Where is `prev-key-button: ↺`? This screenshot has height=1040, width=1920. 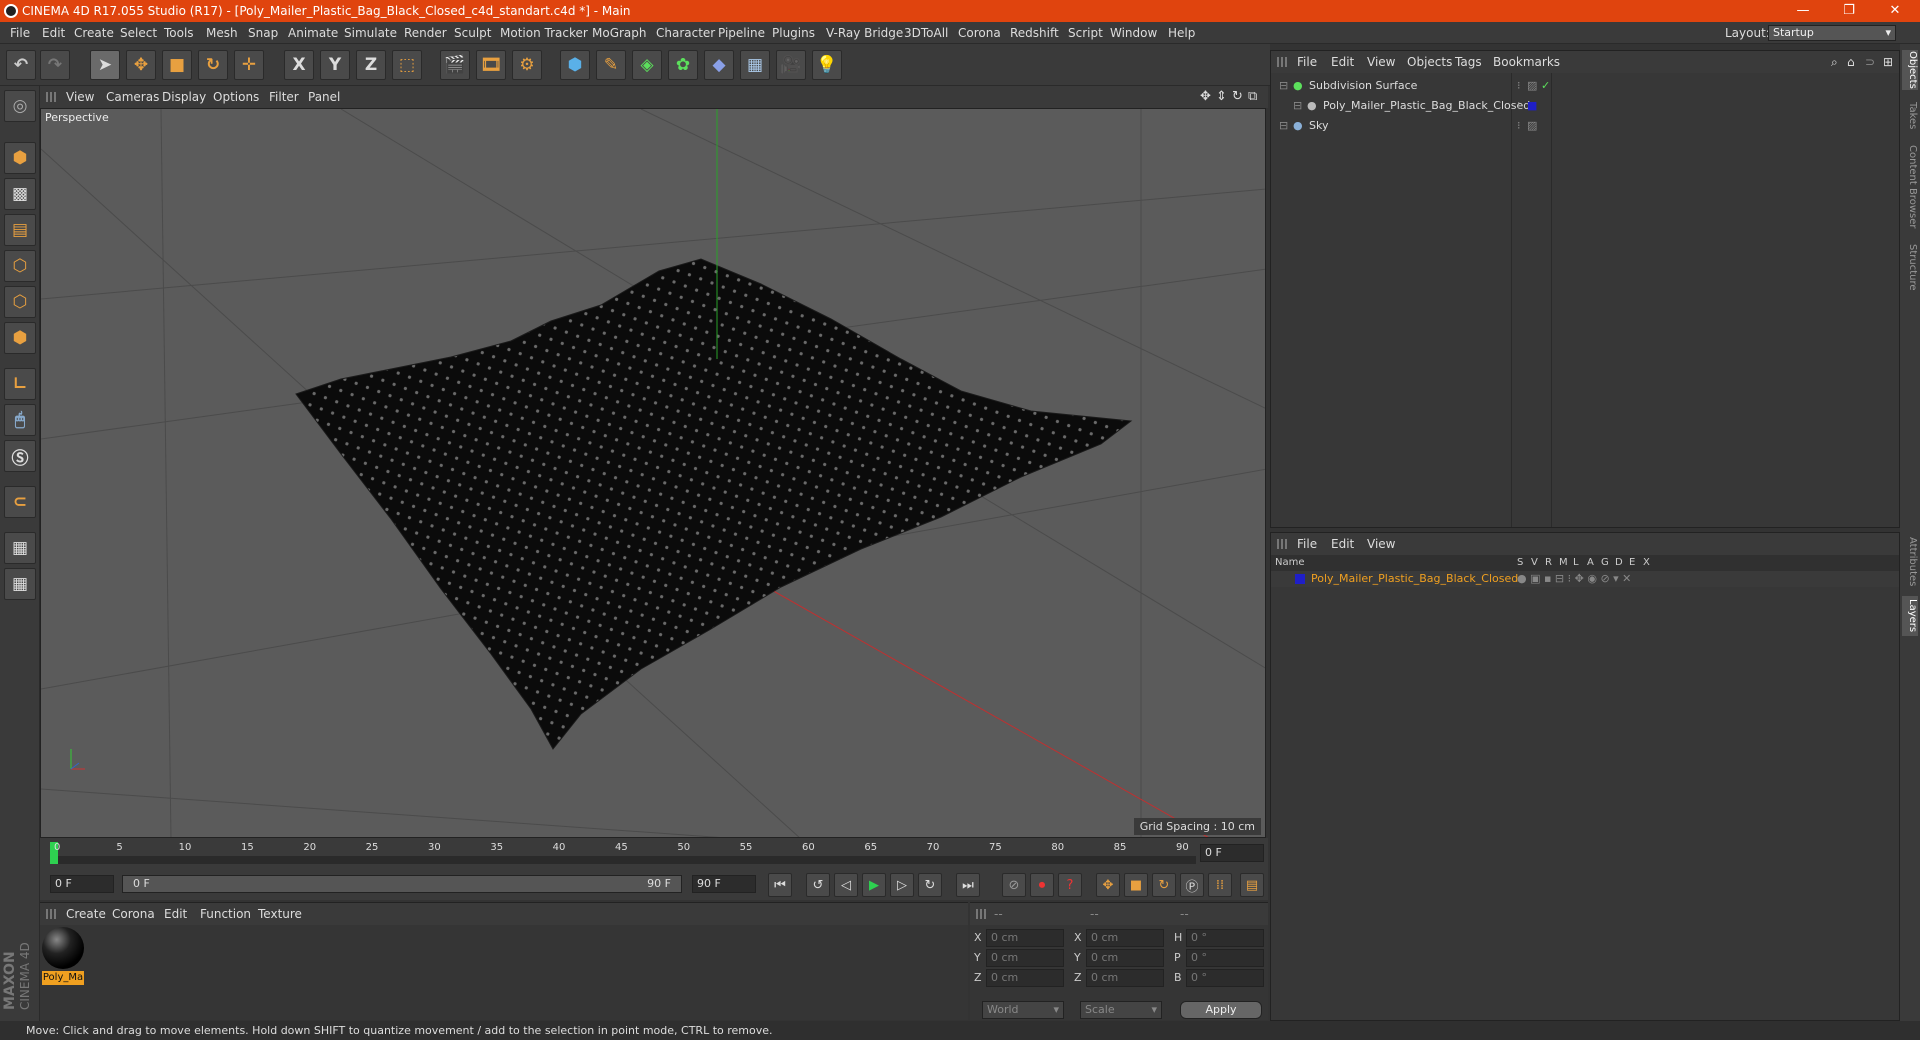 prev-key-button: ↺ is located at coordinates (818, 885).